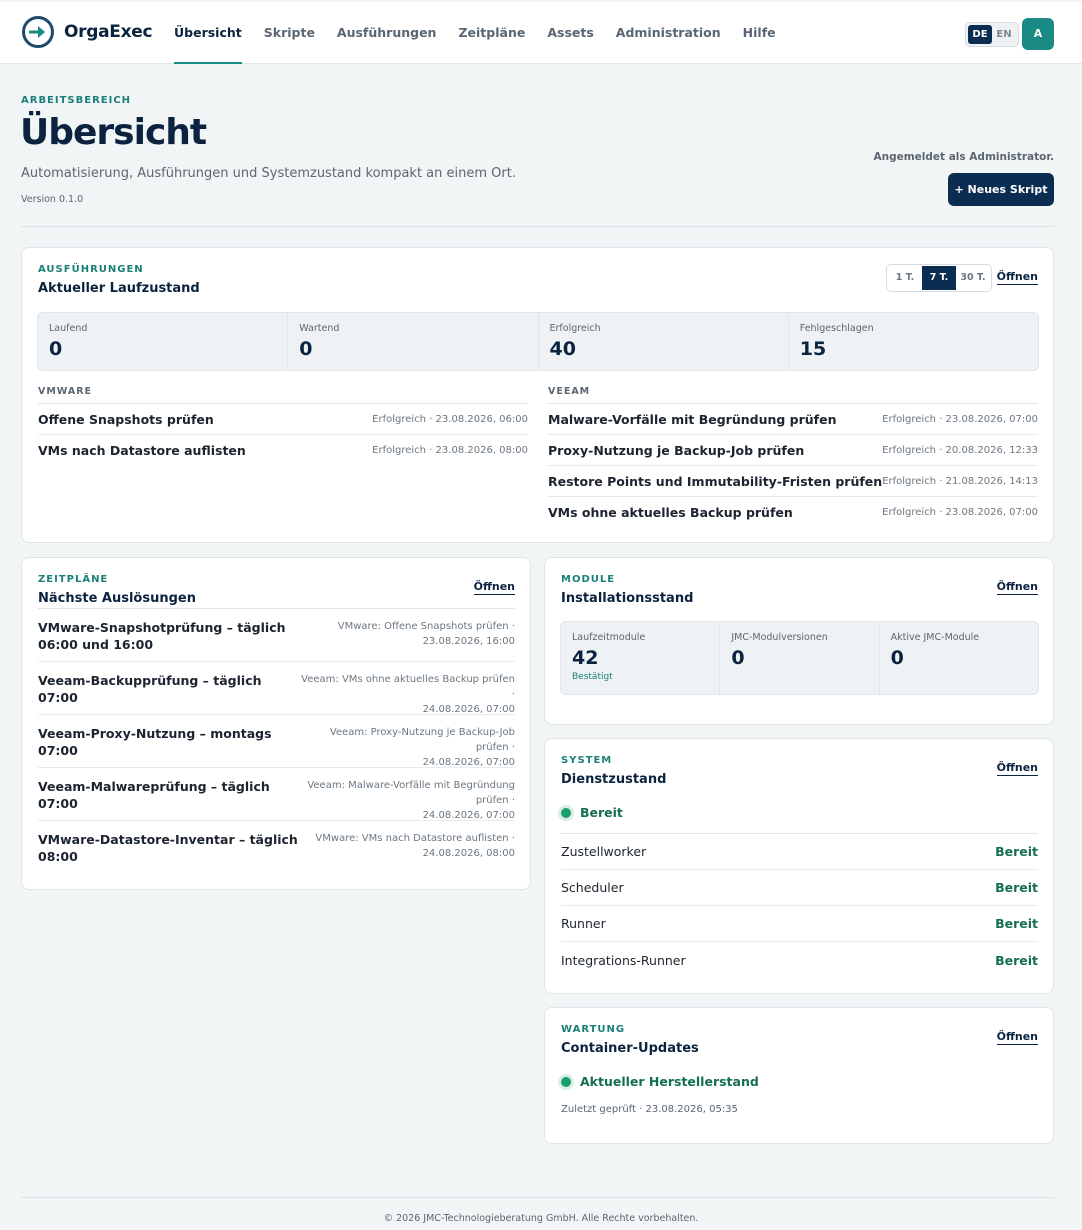 Image resolution: width=1082 pixels, height=1230 pixels. I want to click on stat-label: Wartend, so click(319, 328).